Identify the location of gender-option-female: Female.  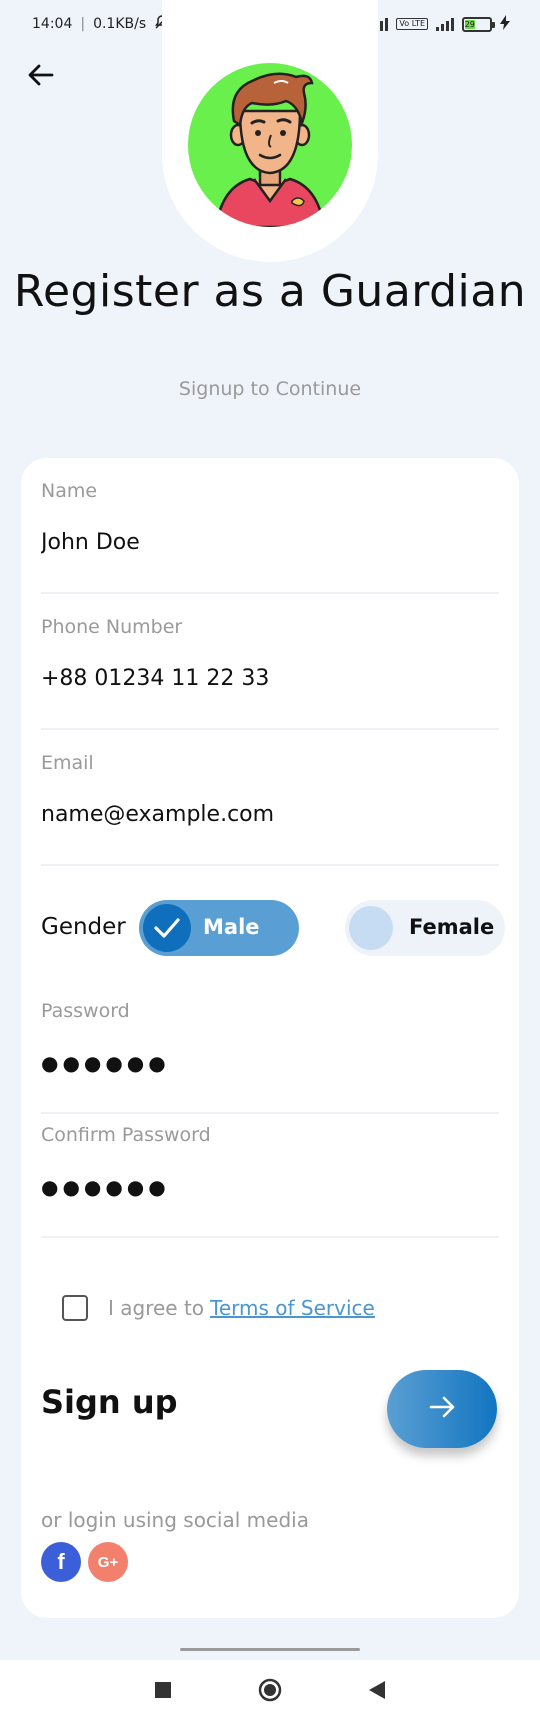
(425, 928).